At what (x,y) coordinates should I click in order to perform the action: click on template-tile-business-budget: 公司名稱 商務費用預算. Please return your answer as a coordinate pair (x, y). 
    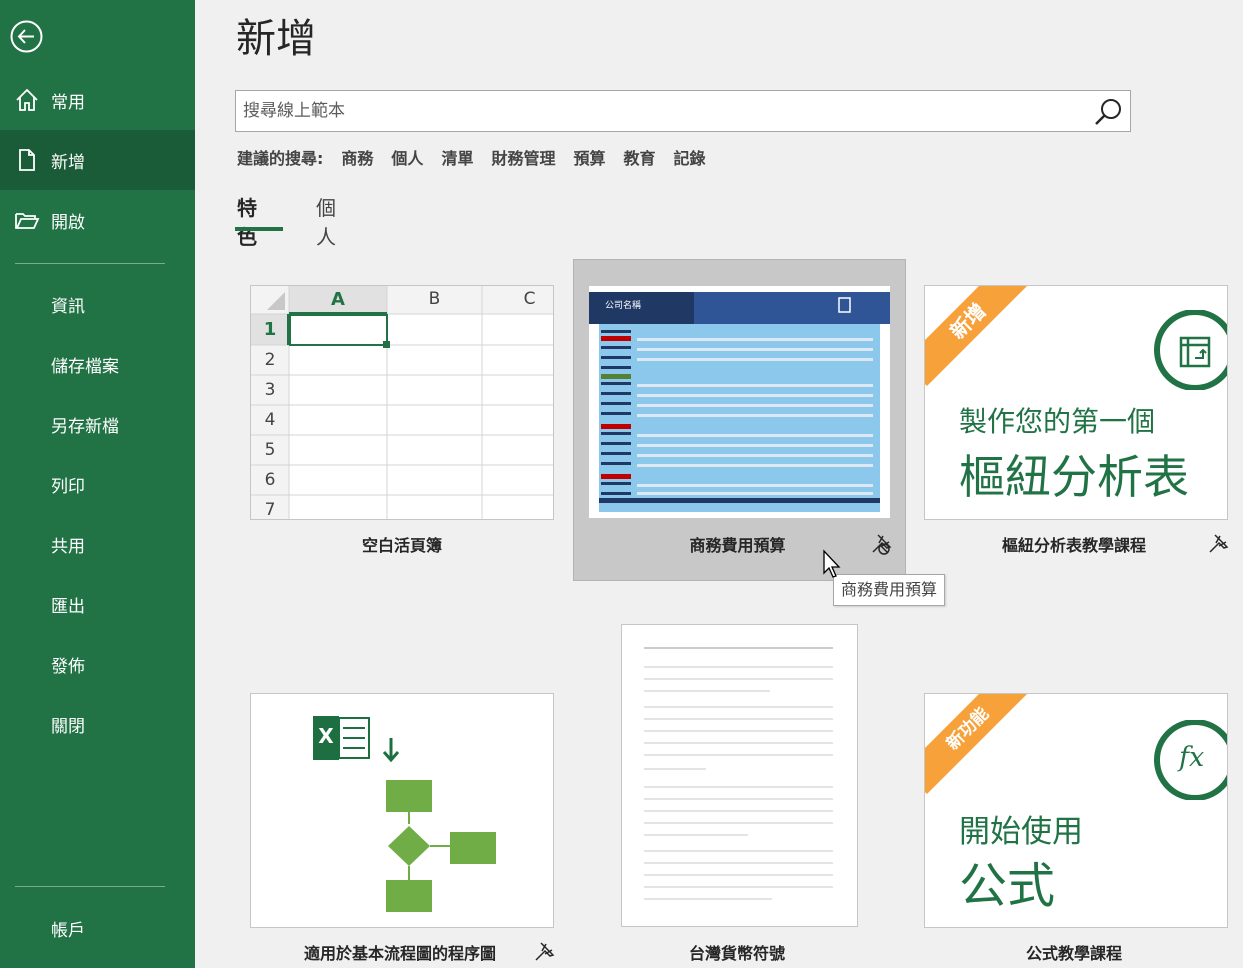
    Looking at the image, I should click on (739, 431).